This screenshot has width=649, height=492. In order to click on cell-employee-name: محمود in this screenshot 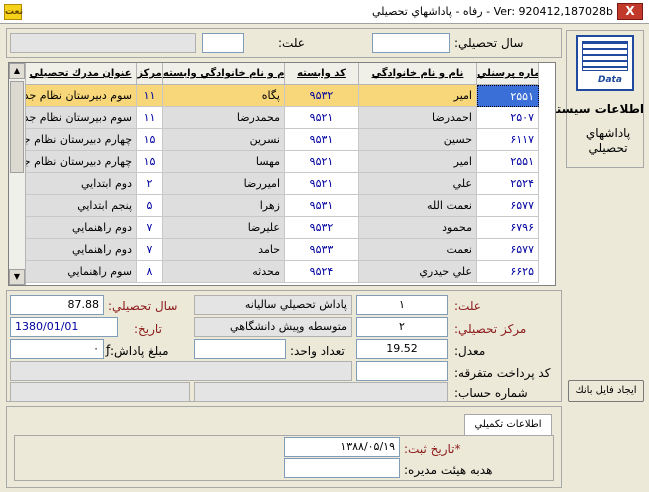, I will do `click(418, 228)`.